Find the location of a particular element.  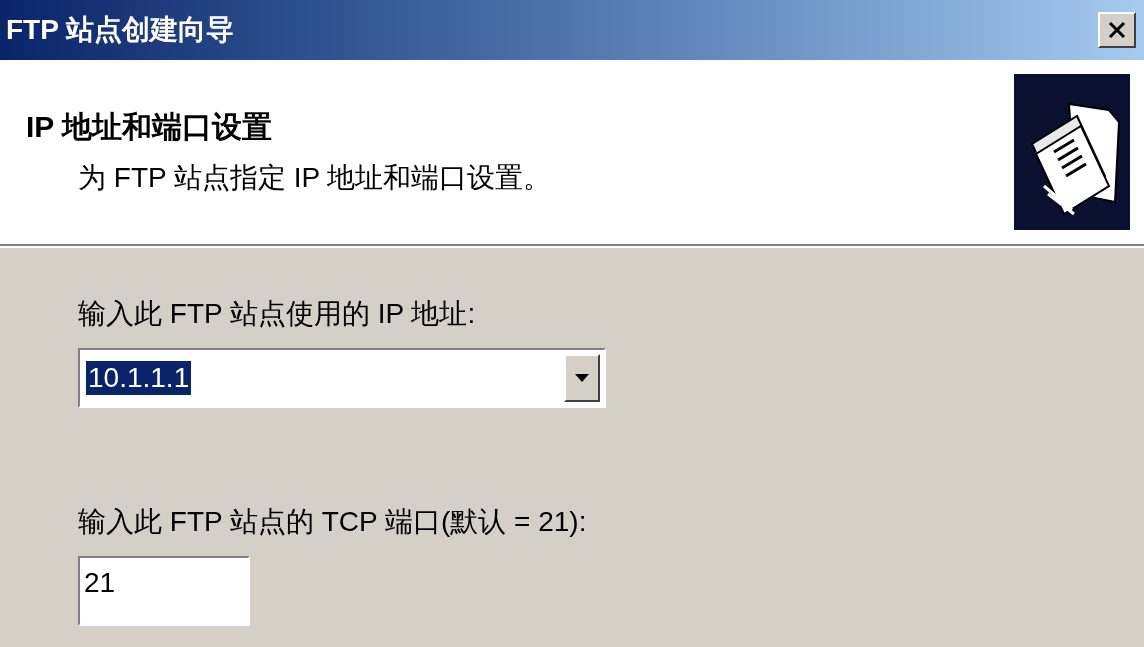

dropdown-button is located at coordinates (582, 378).